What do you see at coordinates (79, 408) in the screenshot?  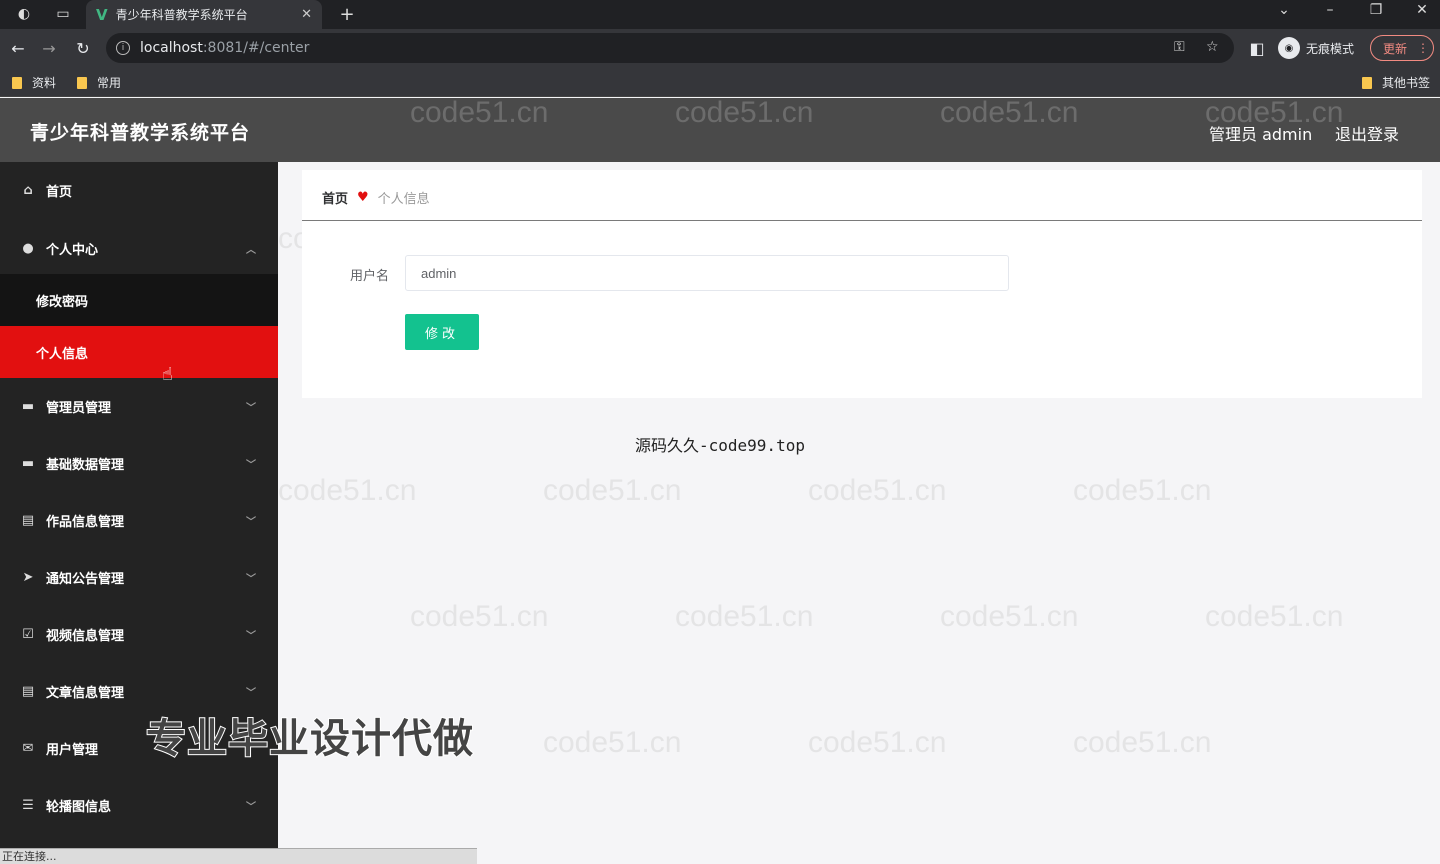 I see `sidebar-item-label: 管理员管理` at bounding box center [79, 408].